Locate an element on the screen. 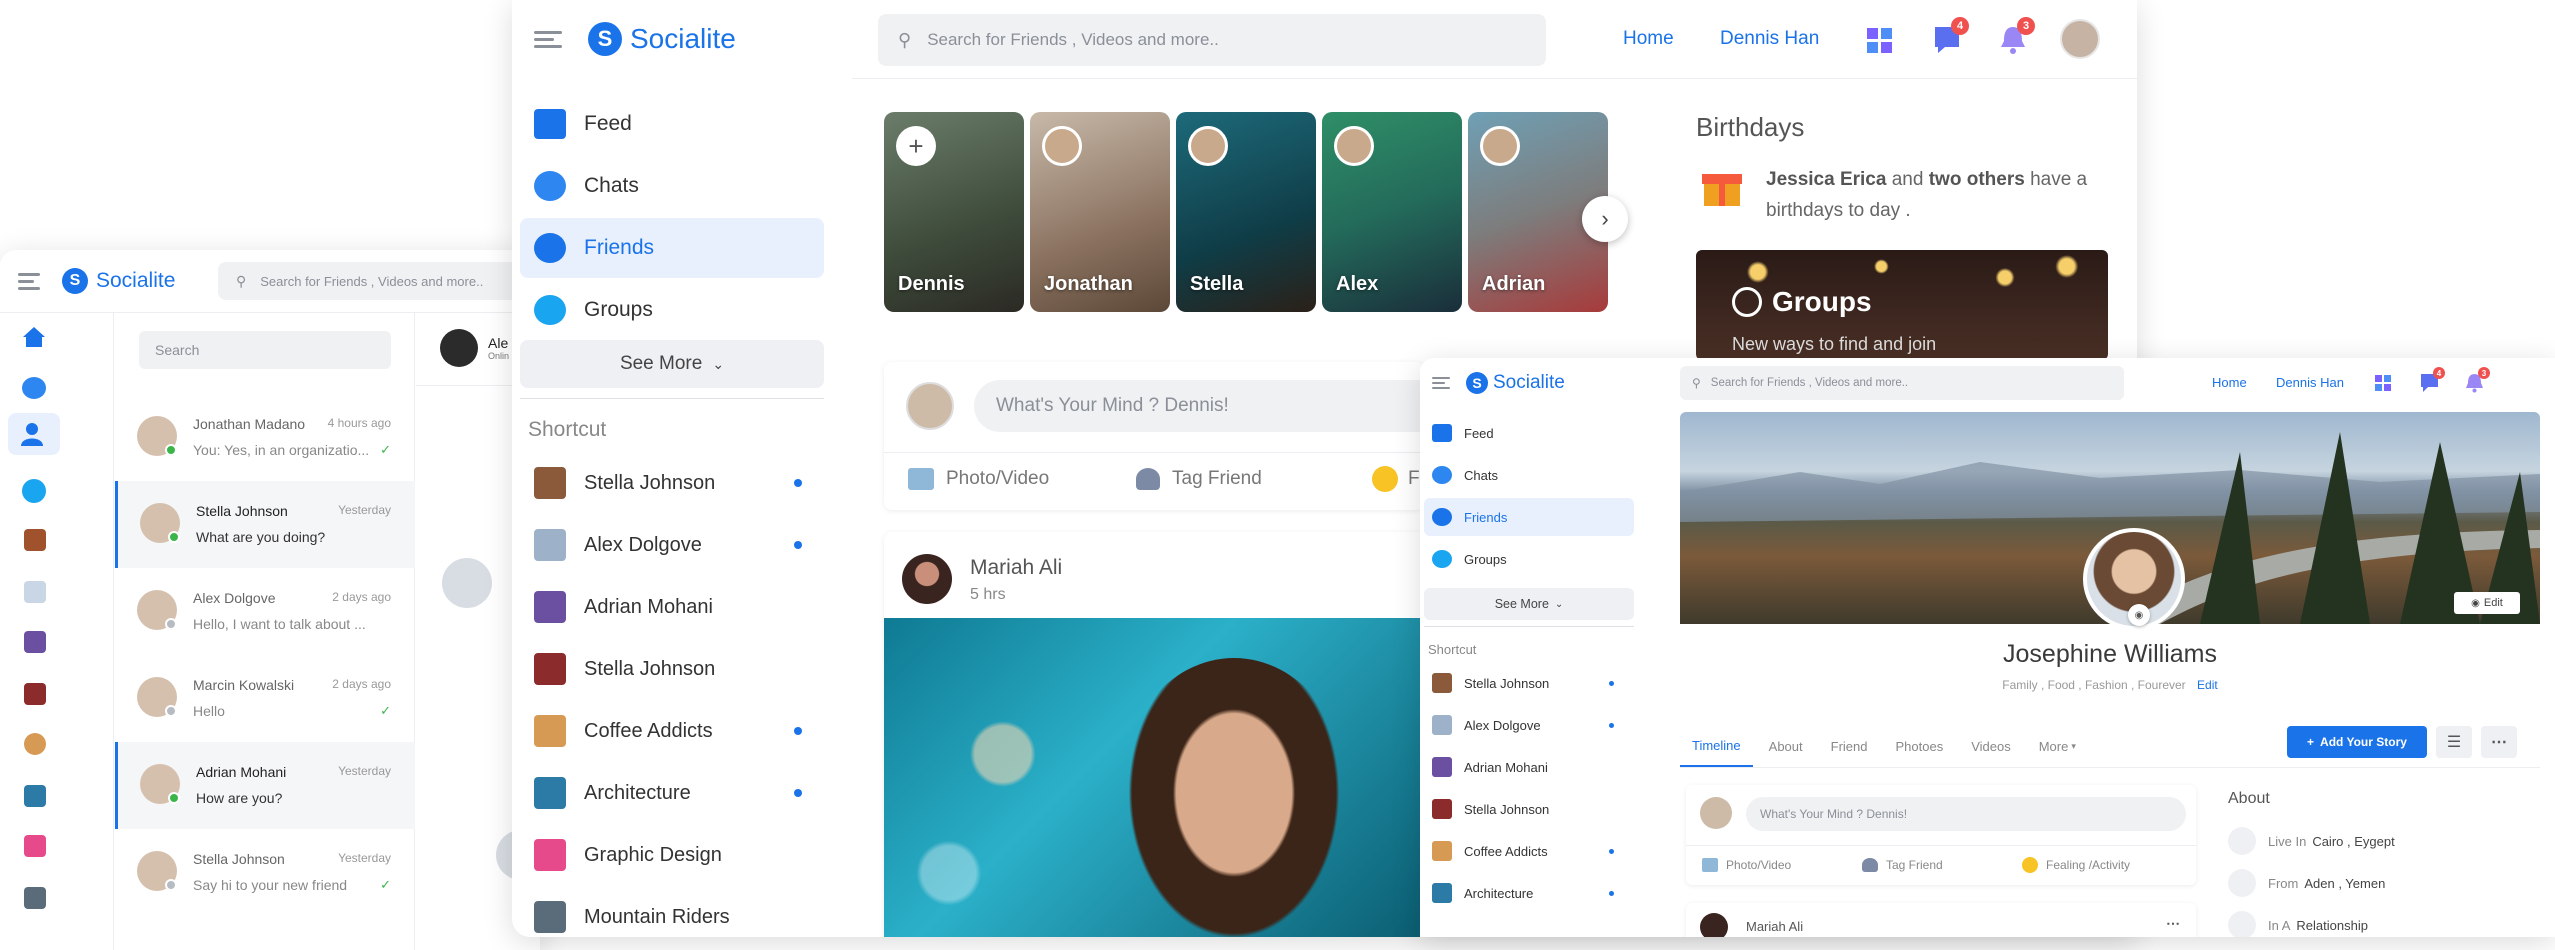  conversation-item: Marcin Kowalski 2 days ago Hello ✓ is located at coordinates (265, 698).